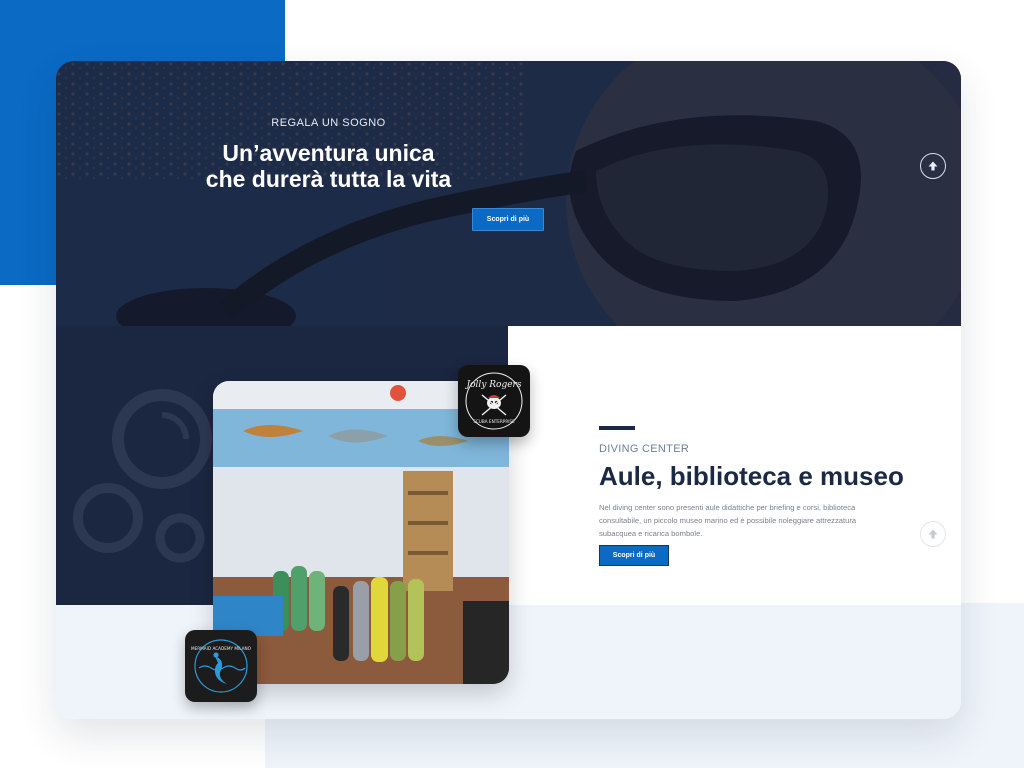 The height and width of the screenshot is (768, 1024). Describe the element at coordinates (634, 555) in the screenshot. I see `section-discover-button: Scopri di più` at that location.